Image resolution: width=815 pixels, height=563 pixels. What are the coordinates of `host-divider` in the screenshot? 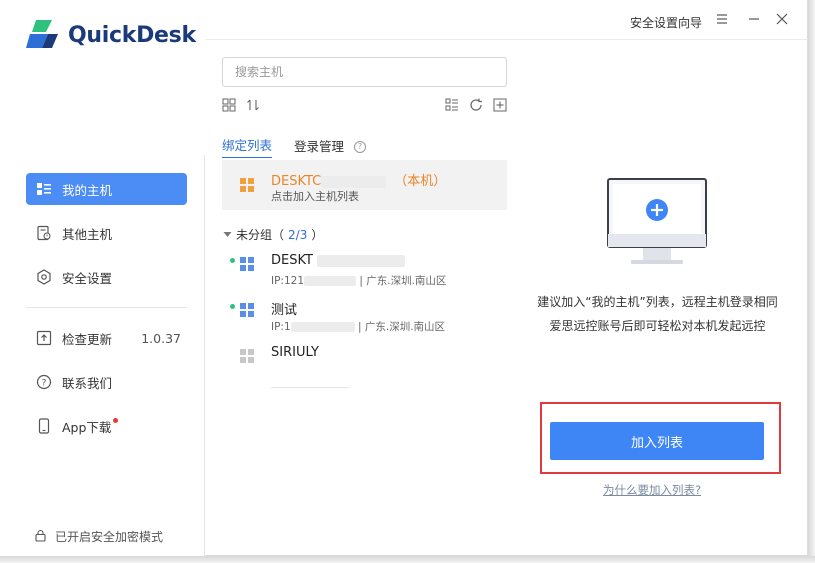 It's located at (310, 387).